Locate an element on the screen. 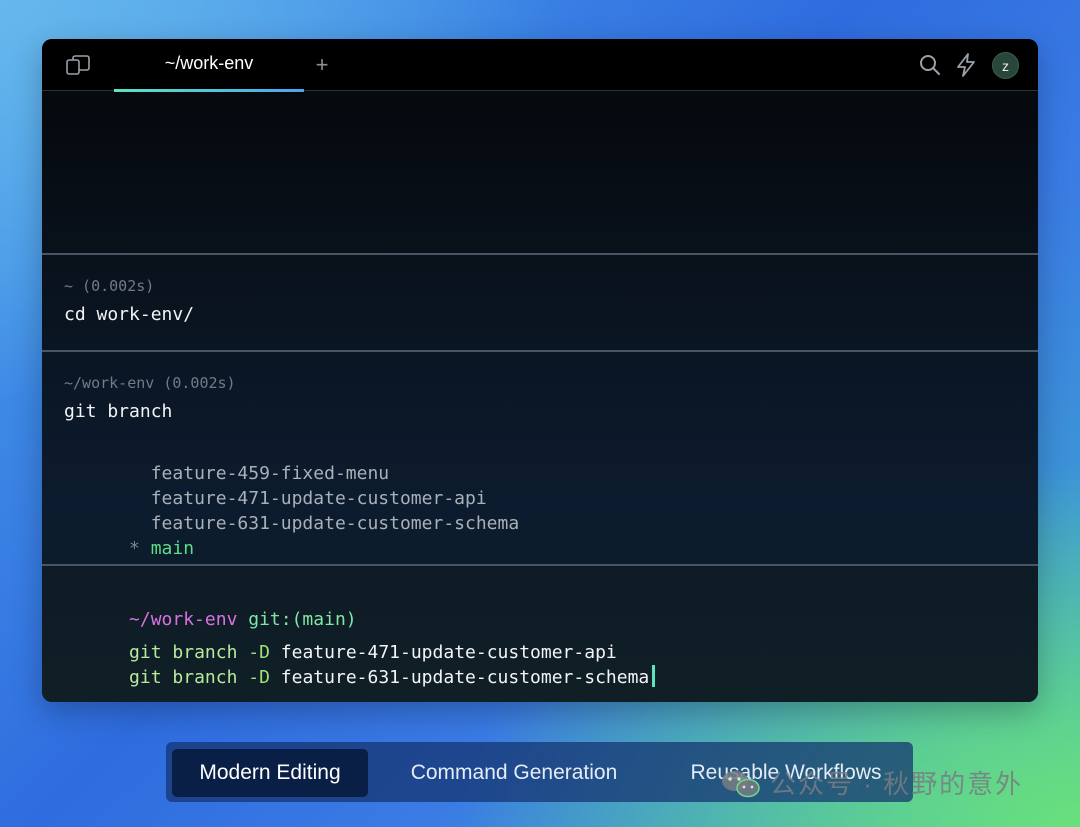  new-tab-button: + is located at coordinates (322, 65).